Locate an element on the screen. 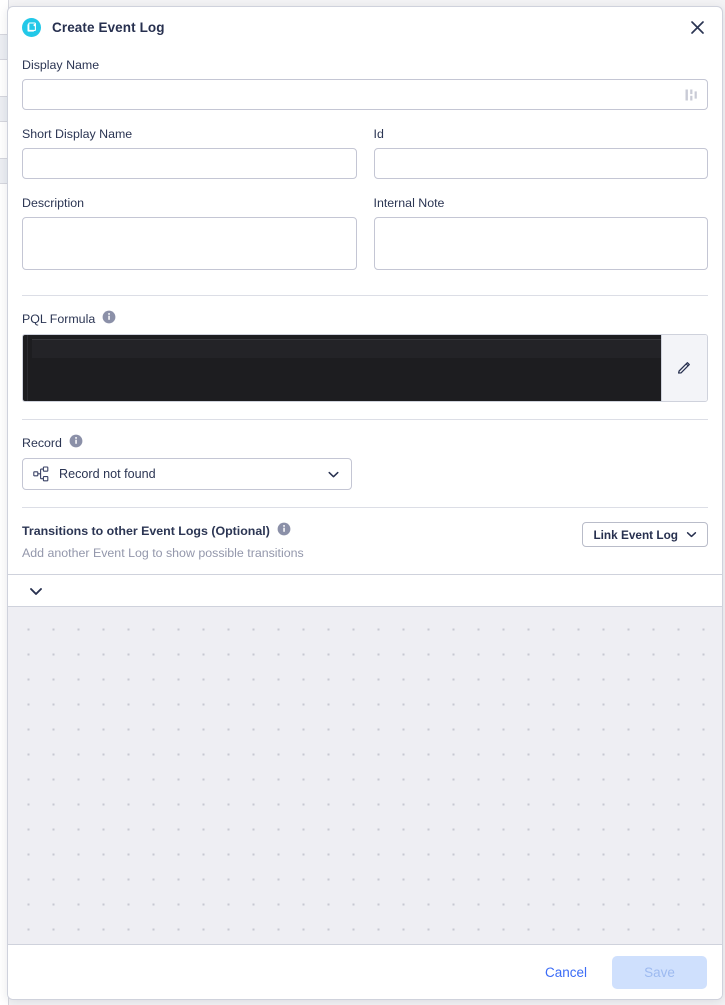 This screenshot has height=1005, width=725. field-pql-formula: PQL Formula is located at coordinates (365, 356).